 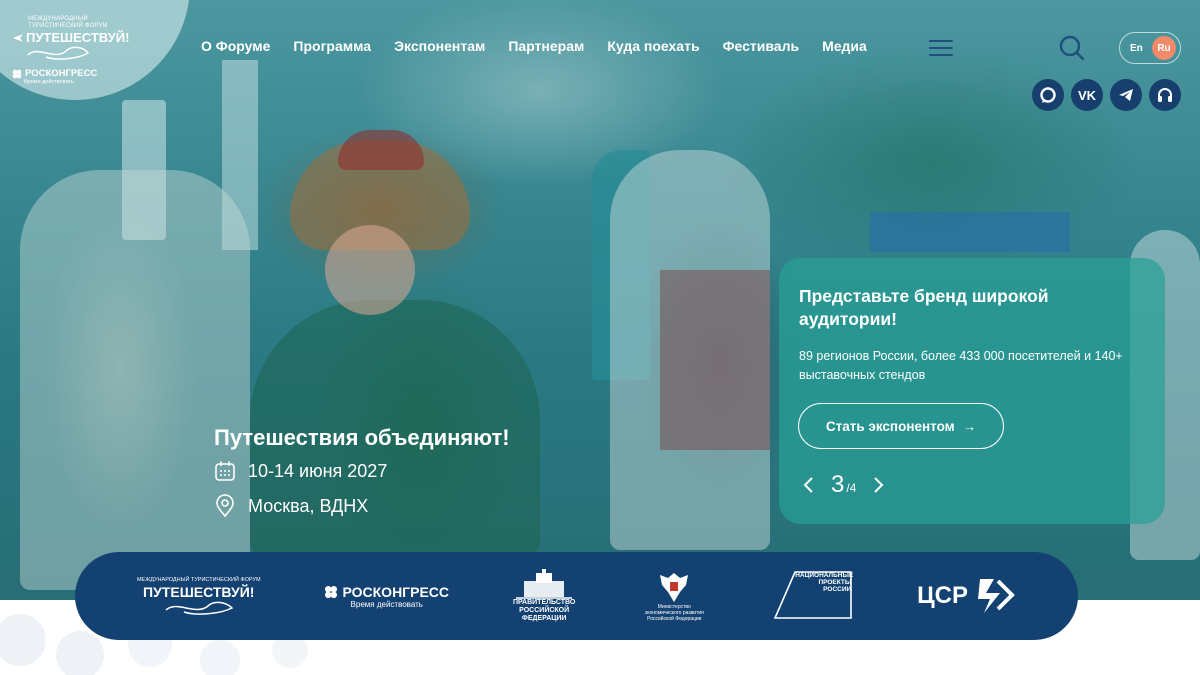 What do you see at coordinates (653, 46) in the screenshot?
I see `nav-item-where-to-go: Куда поехать` at bounding box center [653, 46].